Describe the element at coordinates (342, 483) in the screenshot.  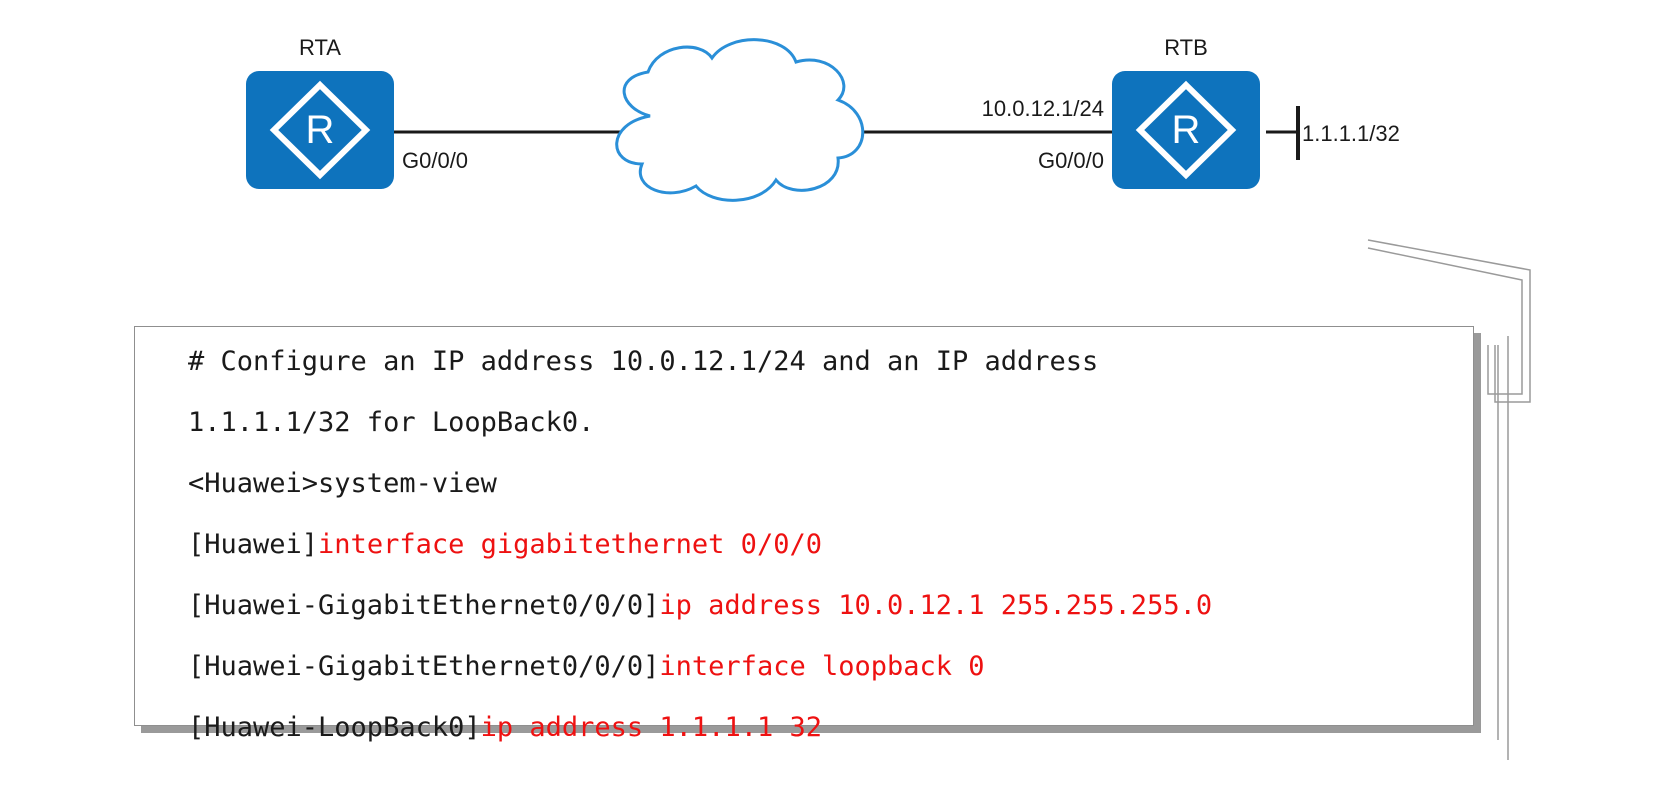
I see `cli-prompt: <Huawei>system-view` at that location.